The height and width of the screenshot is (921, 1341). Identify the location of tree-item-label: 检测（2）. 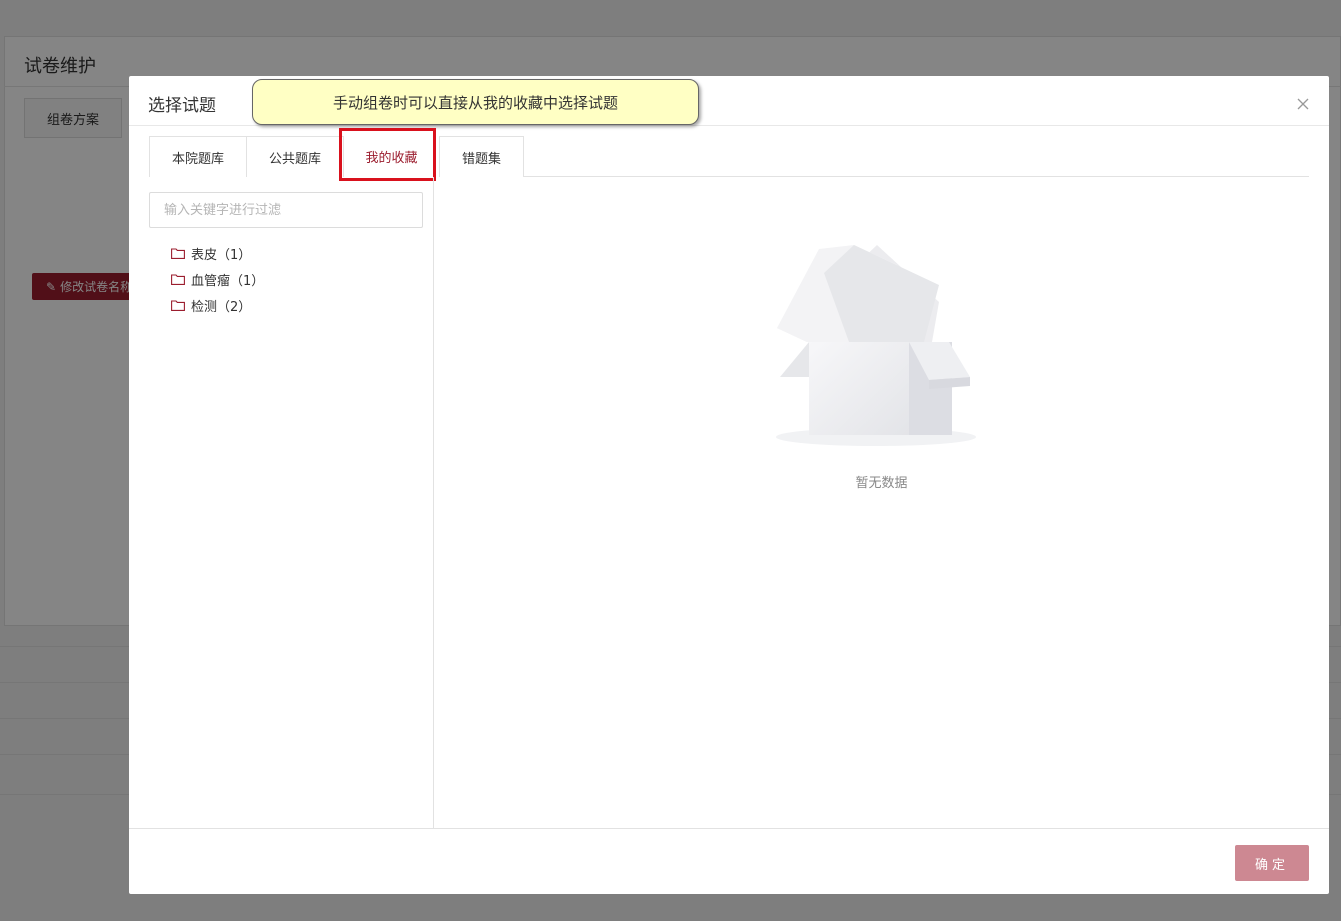
(221, 307).